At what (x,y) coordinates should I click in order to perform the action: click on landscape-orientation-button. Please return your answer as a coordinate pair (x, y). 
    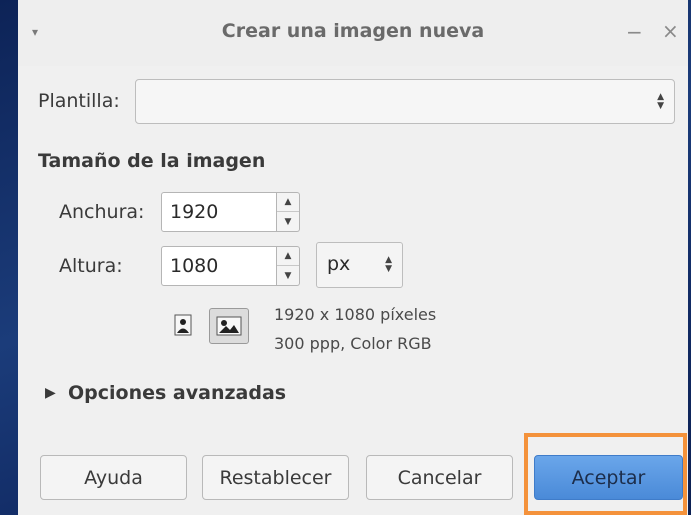
    Looking at the image, I should click on (229, 326).